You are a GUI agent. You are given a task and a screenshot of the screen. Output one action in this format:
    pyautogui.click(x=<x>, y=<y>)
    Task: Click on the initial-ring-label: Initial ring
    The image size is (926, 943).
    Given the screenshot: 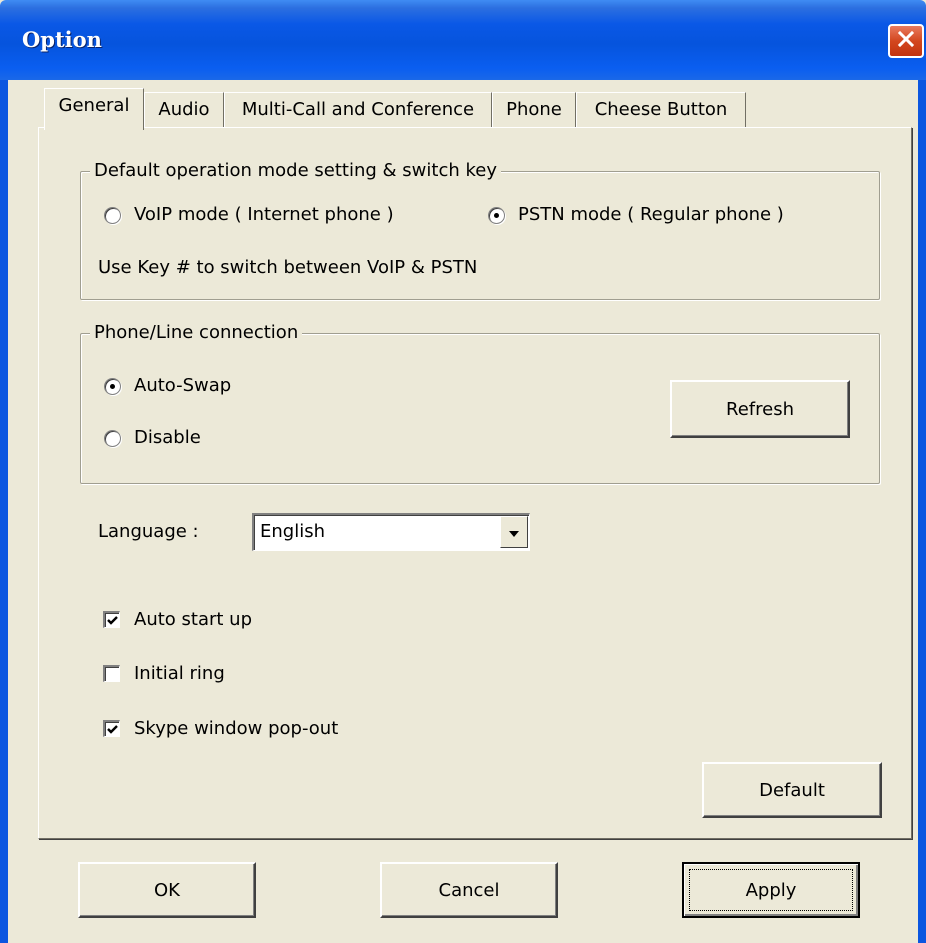 What is the action you would take?
    pyautogui.click(x=179, y=673)
    